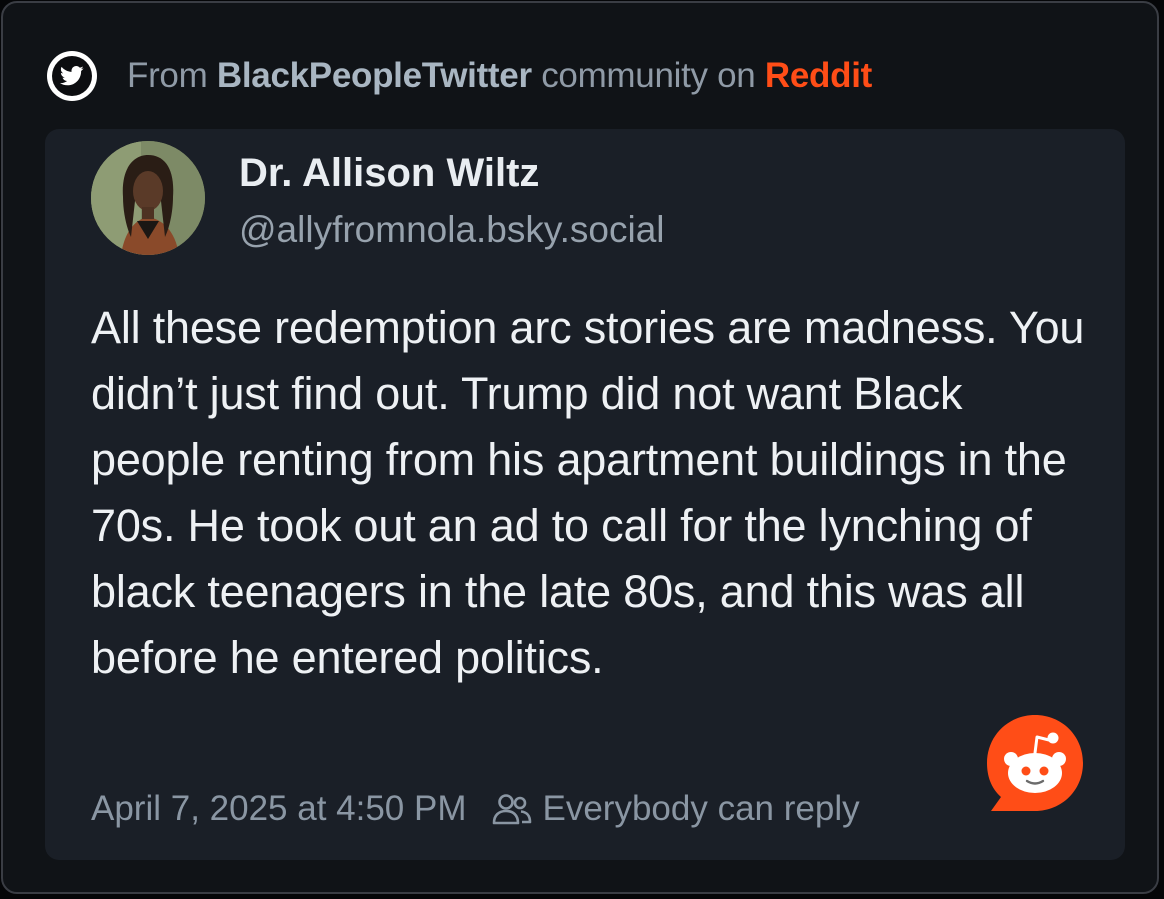 The image size is (1164, 899). Describe the element at coordinates (148, 198) in the screenshot. I see `avatar` at that location.